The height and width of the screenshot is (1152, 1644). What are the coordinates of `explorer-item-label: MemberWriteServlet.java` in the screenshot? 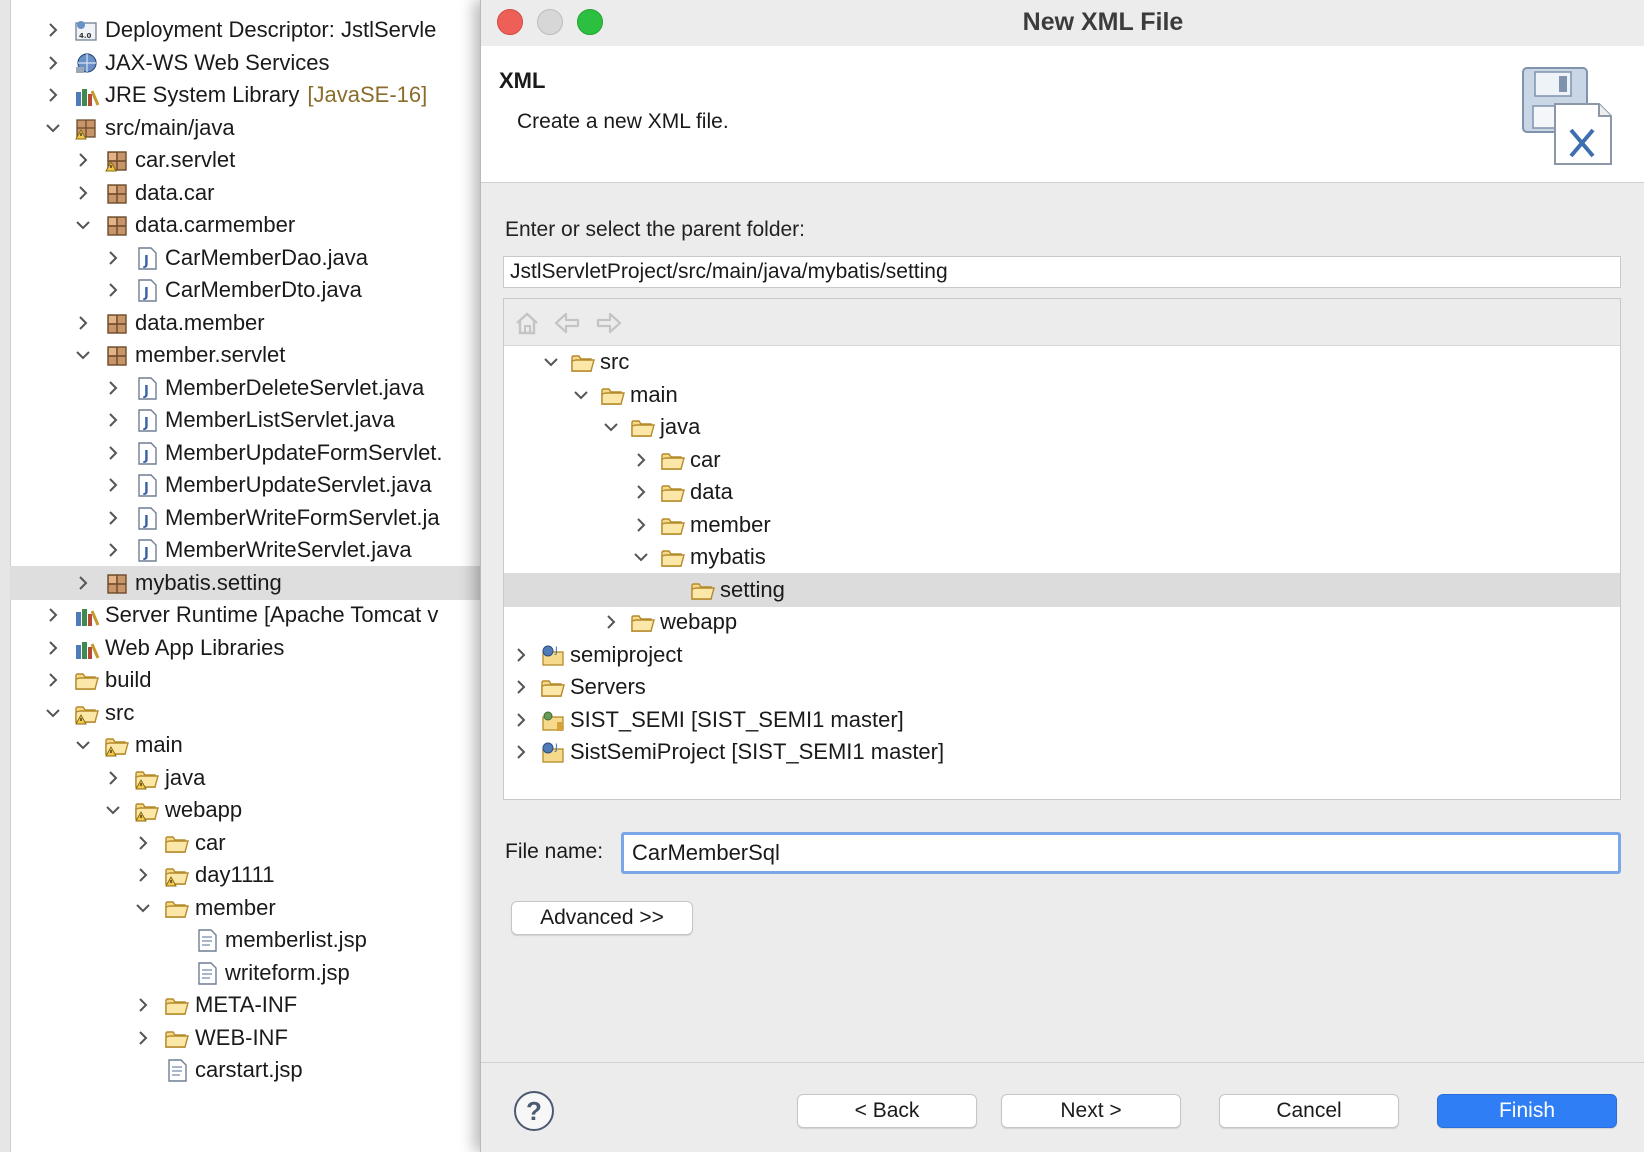 It's located at (288, 549).